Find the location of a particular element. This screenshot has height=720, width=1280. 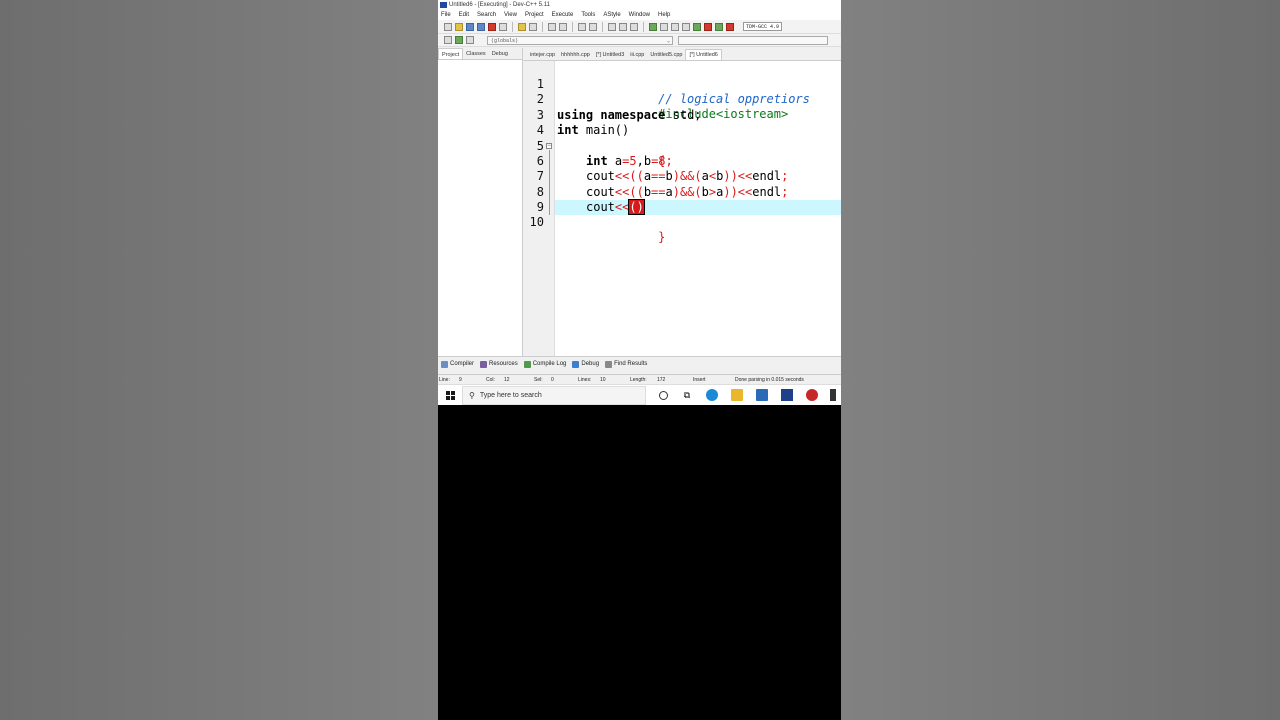

chart-icon is located at coordinates (719, 26).